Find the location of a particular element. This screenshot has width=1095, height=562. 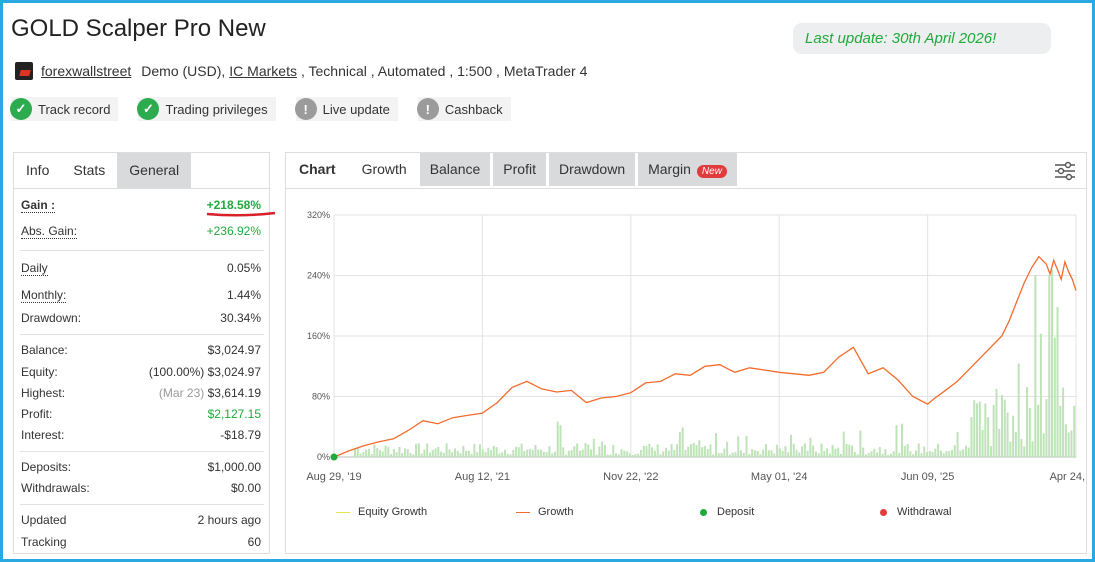

badge-cashback: ! Cashback is located at coordinates (463, 109).